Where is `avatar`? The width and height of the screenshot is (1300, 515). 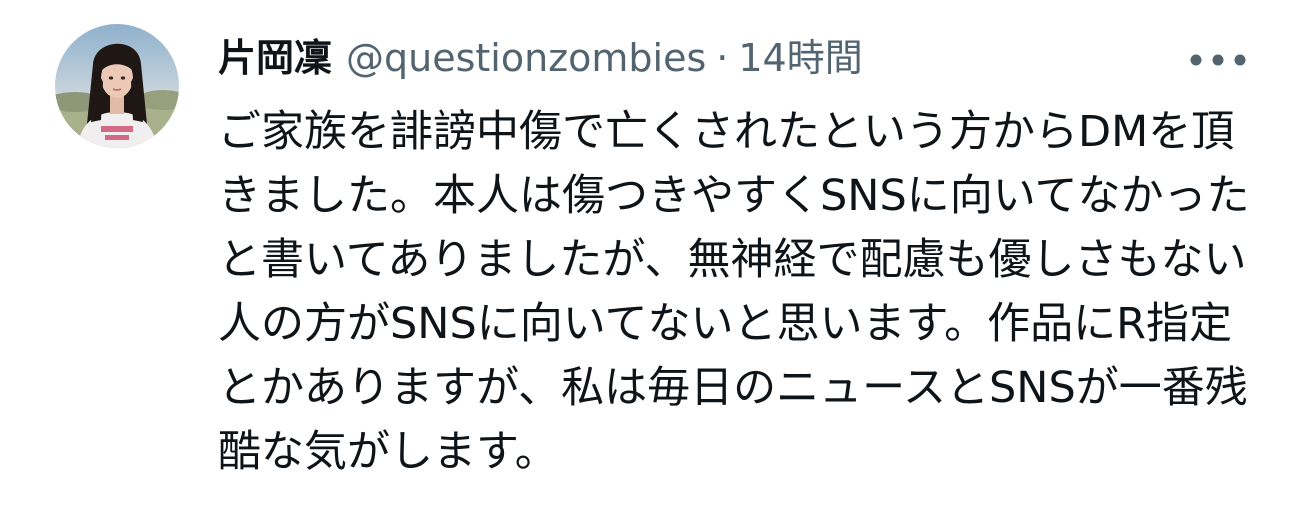 avatar is located at coordinates (117, 86).